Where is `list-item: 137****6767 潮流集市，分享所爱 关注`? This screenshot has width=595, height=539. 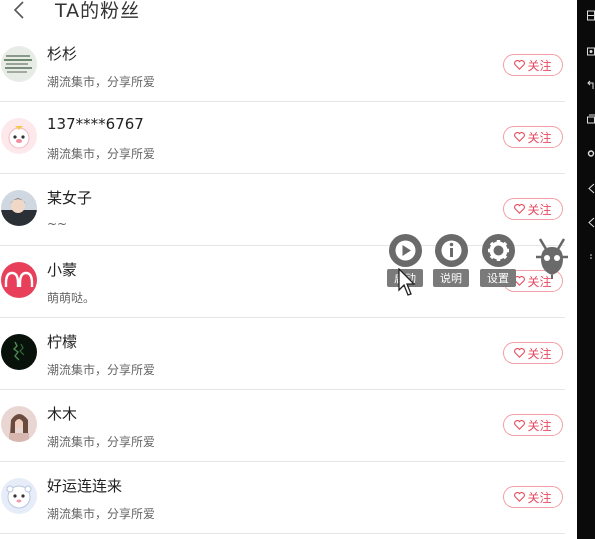
list-item: 137****6767 潮流集市，分享所爱 关注 is located at coordinates (288, 138).